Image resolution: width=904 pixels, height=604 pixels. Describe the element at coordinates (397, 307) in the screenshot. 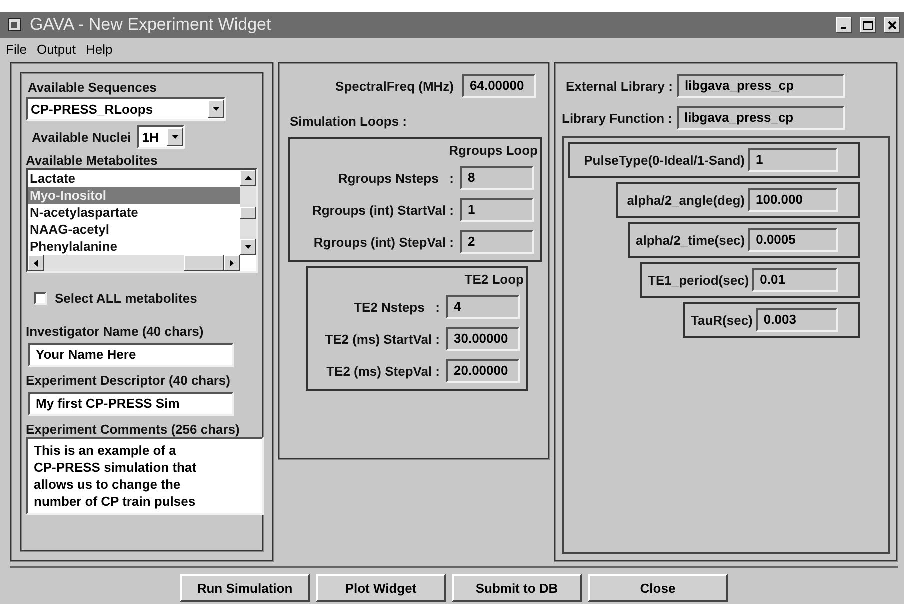

I see `field-label: TE2 Nsteps :` at that location.